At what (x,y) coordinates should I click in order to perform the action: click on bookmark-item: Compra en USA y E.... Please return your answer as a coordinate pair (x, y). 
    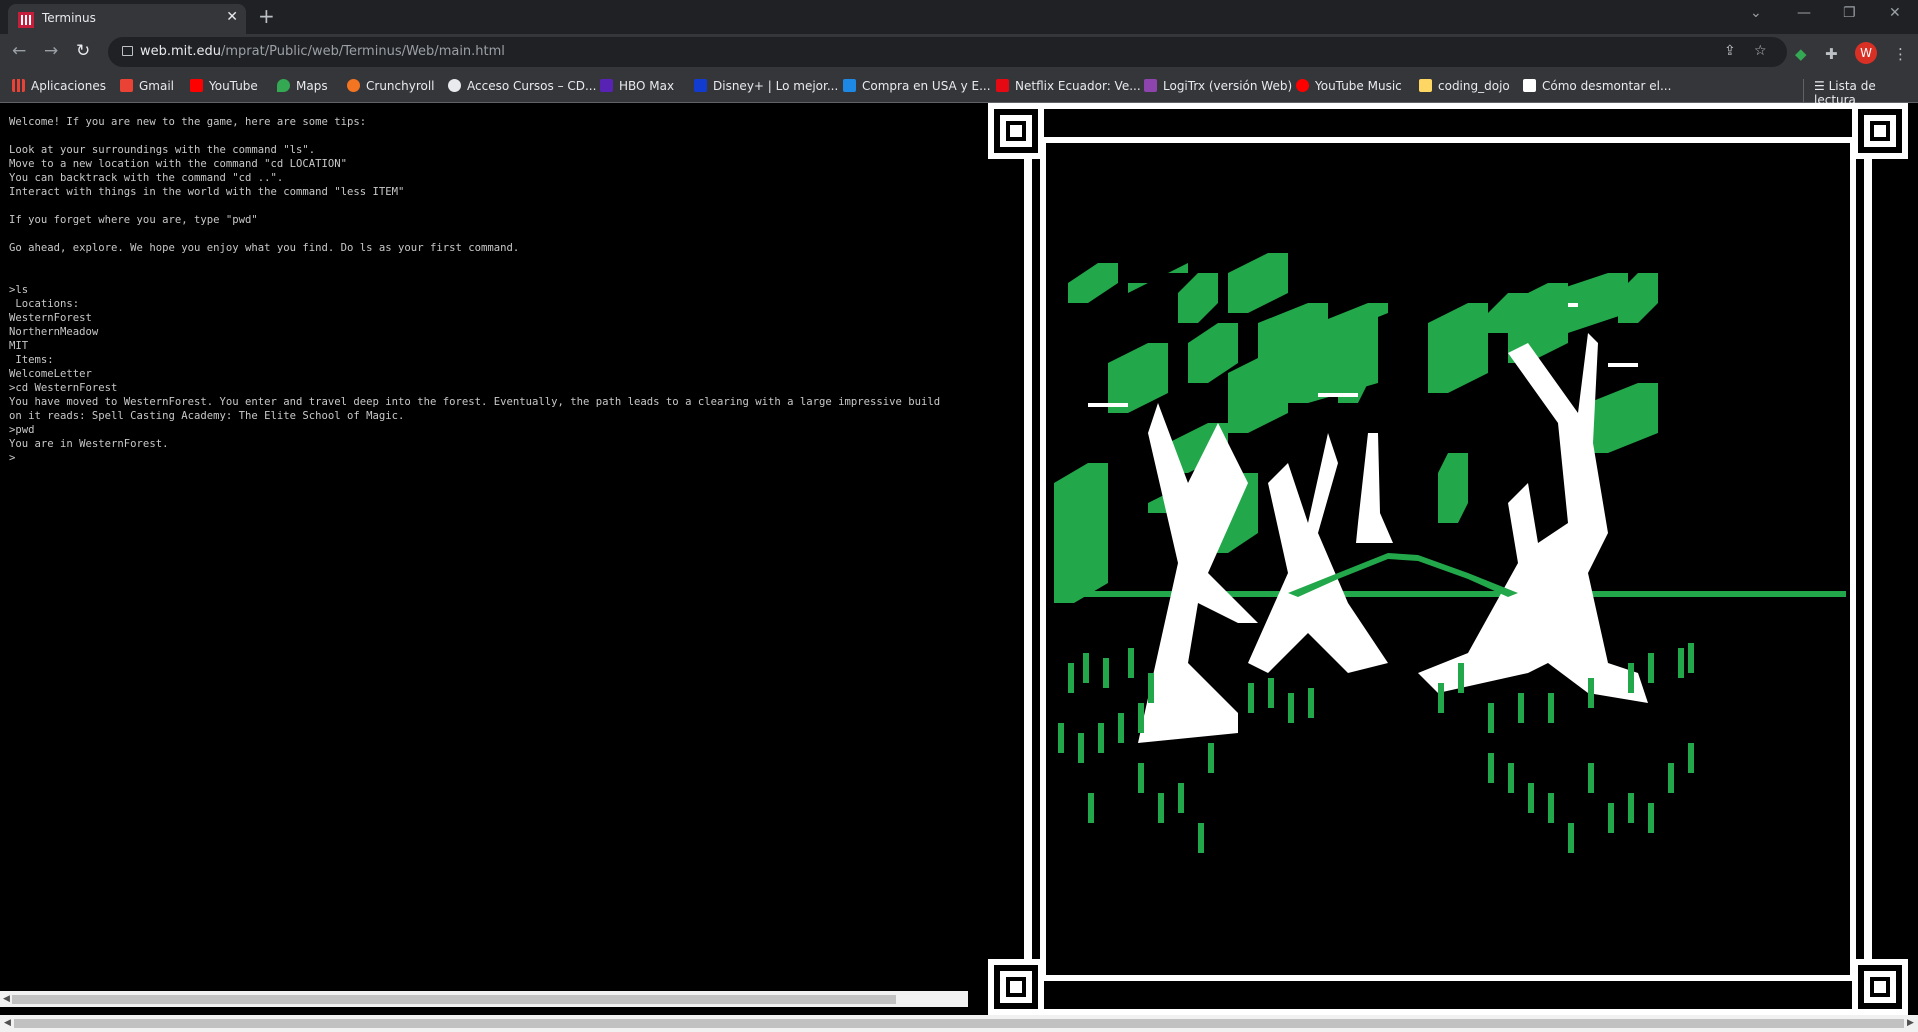
    Looking at the image, I should click on (917, 86).